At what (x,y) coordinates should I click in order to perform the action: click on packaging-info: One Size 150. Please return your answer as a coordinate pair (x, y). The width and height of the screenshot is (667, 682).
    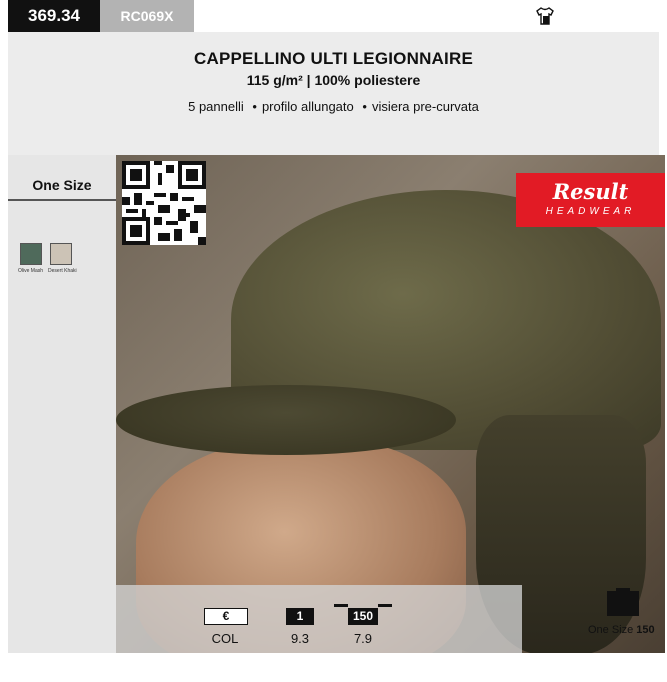
    Looking at the image, I should click on (621, 630).